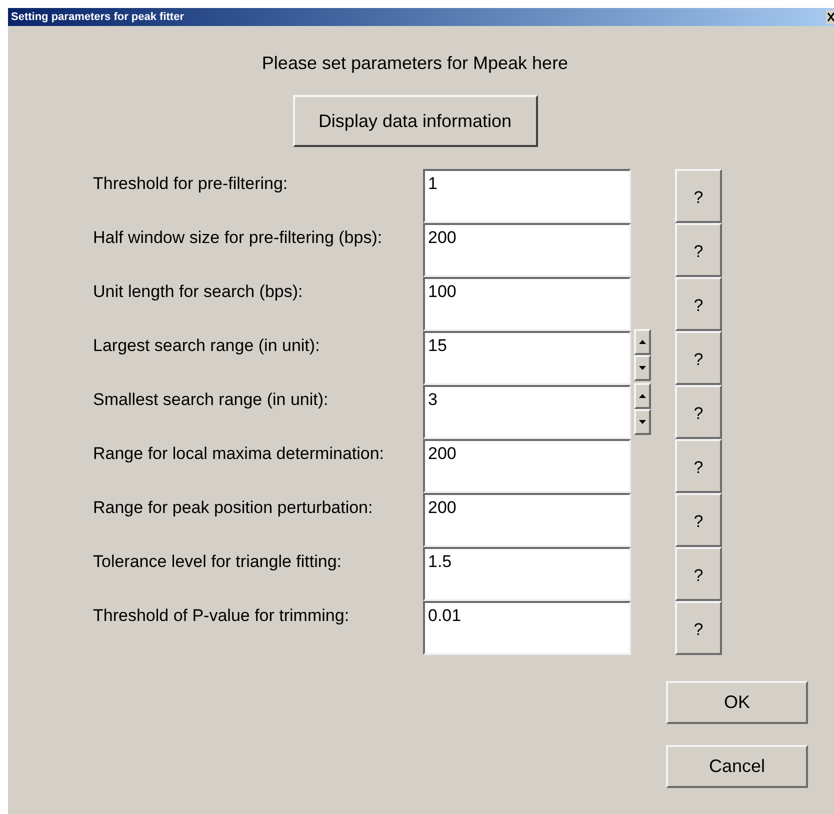 This screenshot has width=834, height=814. What do you see at coordinates (206, 346) in the screenshot?
I see `parameter-label: Largest search range (in unit):` at bounding box center [206, 346].